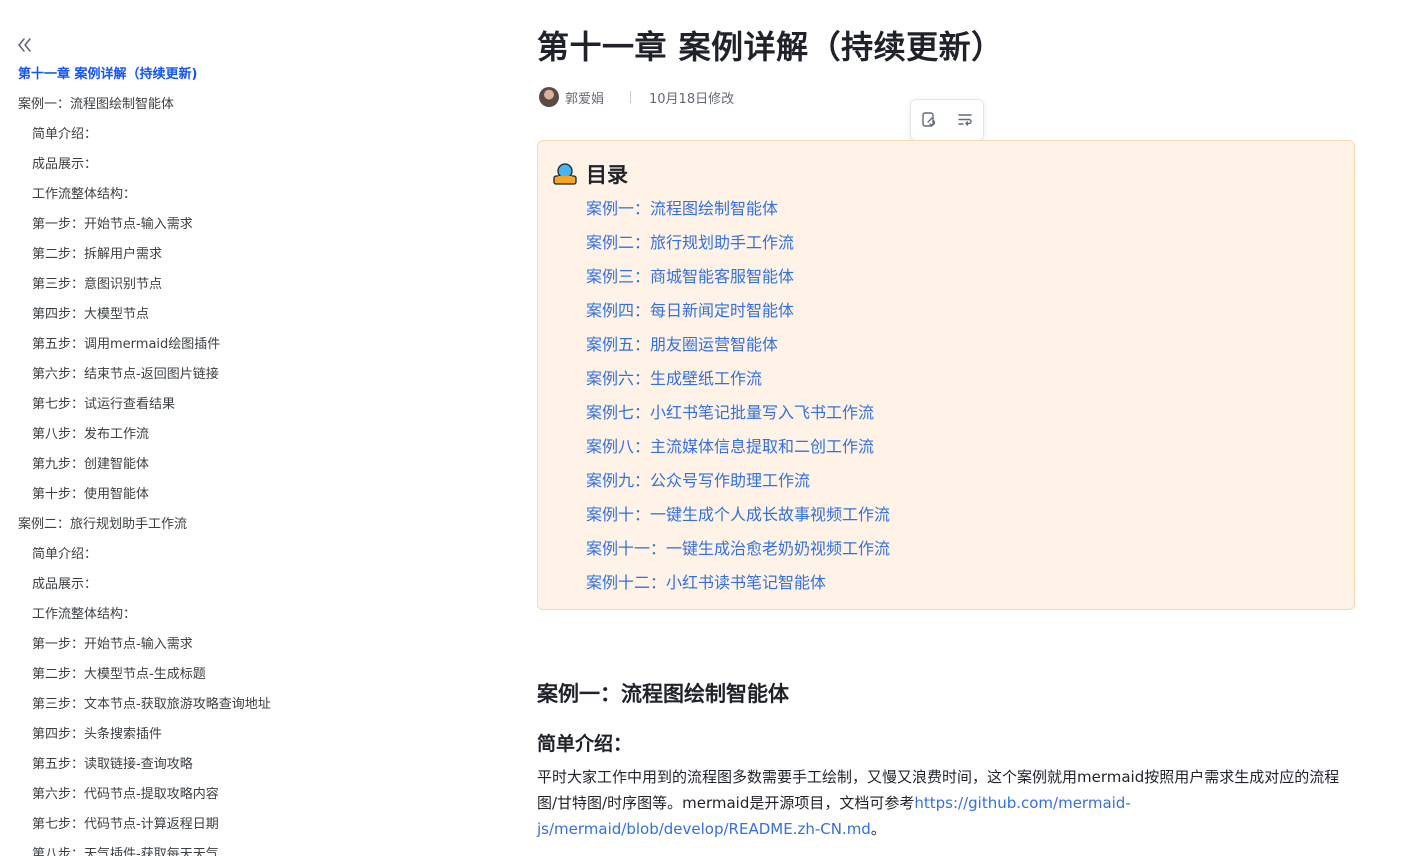  What do you see at coordinates (165, 288) in the screenshot?
I see `sidebar-item: 第三步：意图识别节点` at bounding box center [165, 288].